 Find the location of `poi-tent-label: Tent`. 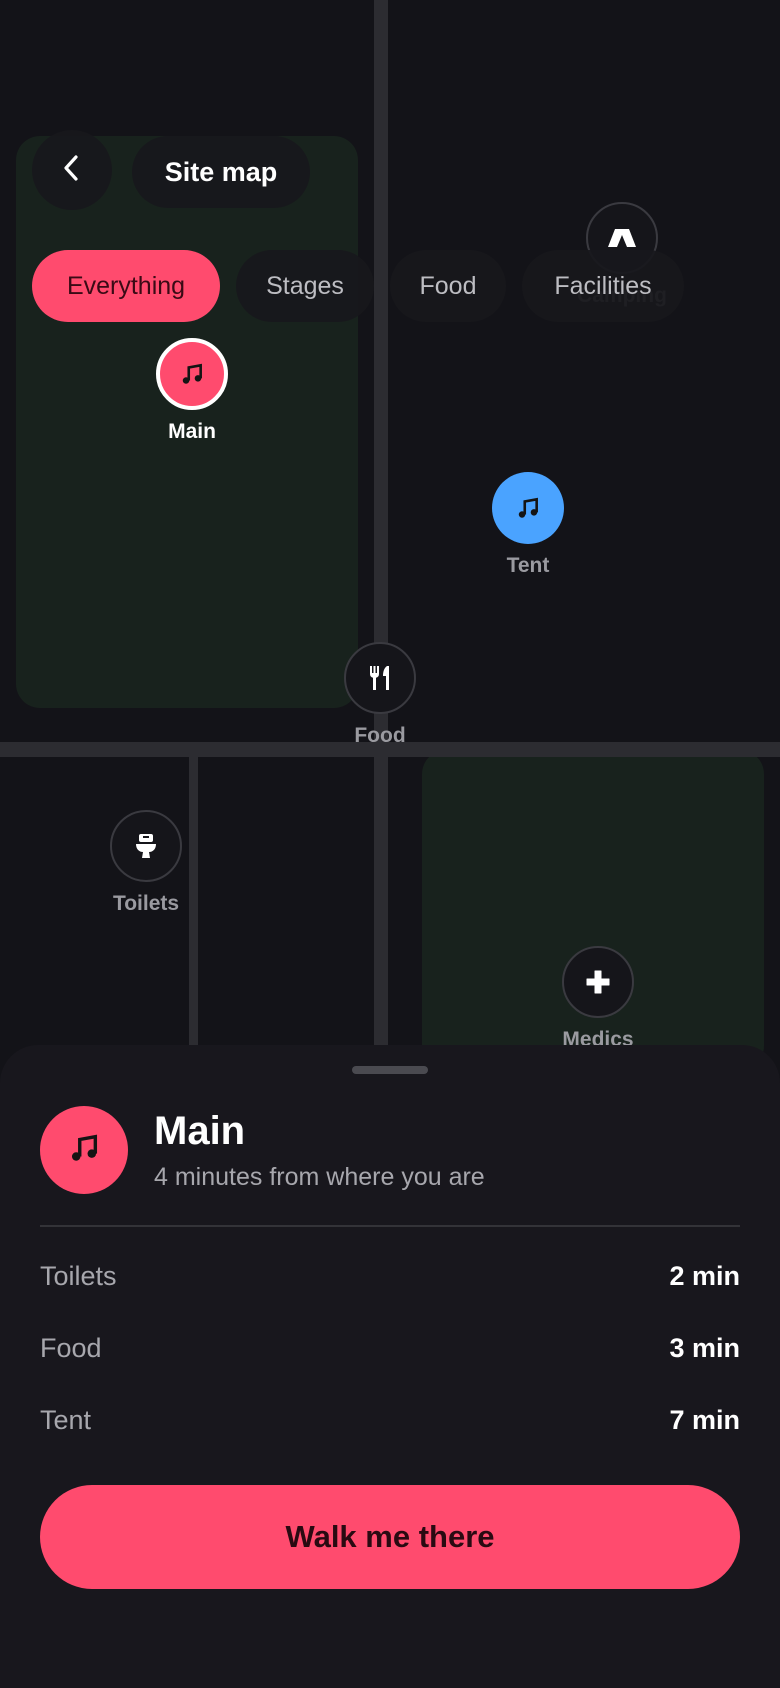

poi-tent-label: Tent is located at coordinates (528, 565).